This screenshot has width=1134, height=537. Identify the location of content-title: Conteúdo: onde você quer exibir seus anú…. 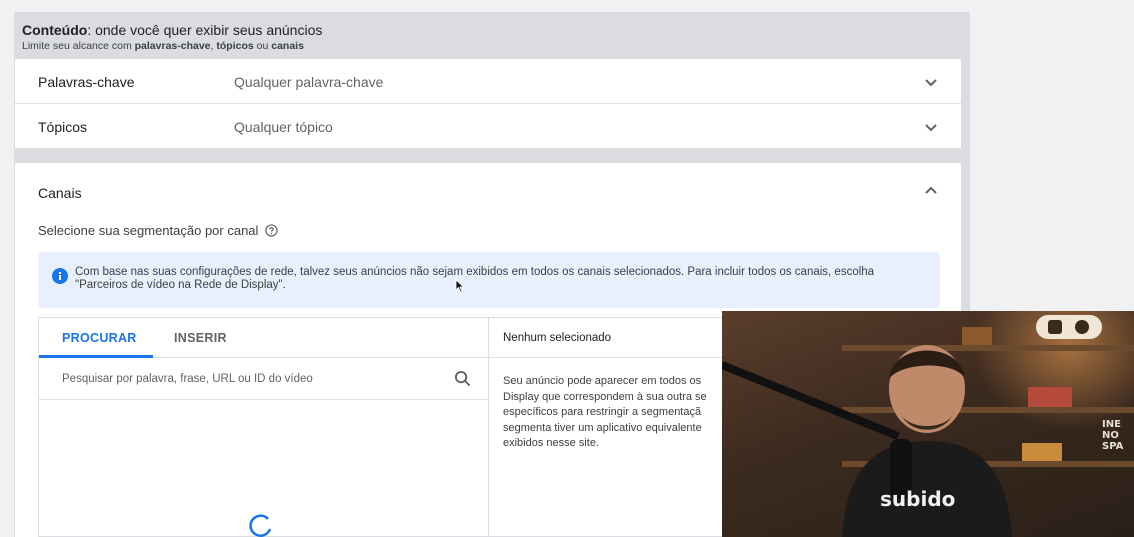
(172, 30).